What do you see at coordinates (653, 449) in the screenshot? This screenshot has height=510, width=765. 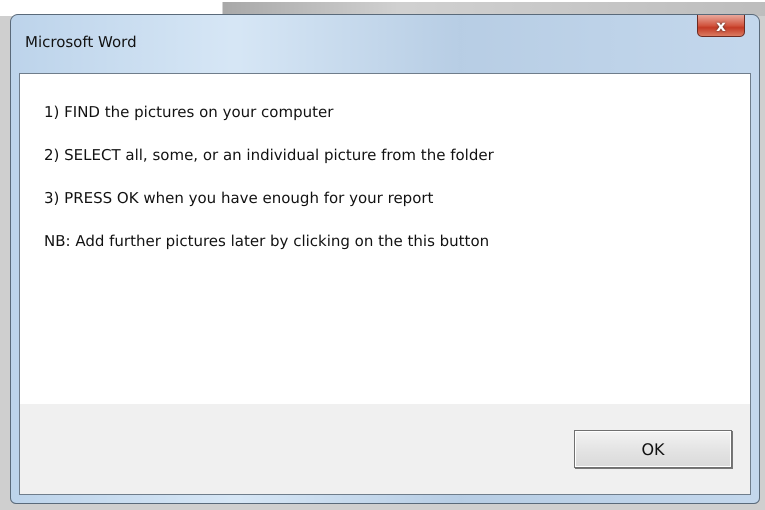 I see `ok-button: OK` at bounding box center [653, 449].